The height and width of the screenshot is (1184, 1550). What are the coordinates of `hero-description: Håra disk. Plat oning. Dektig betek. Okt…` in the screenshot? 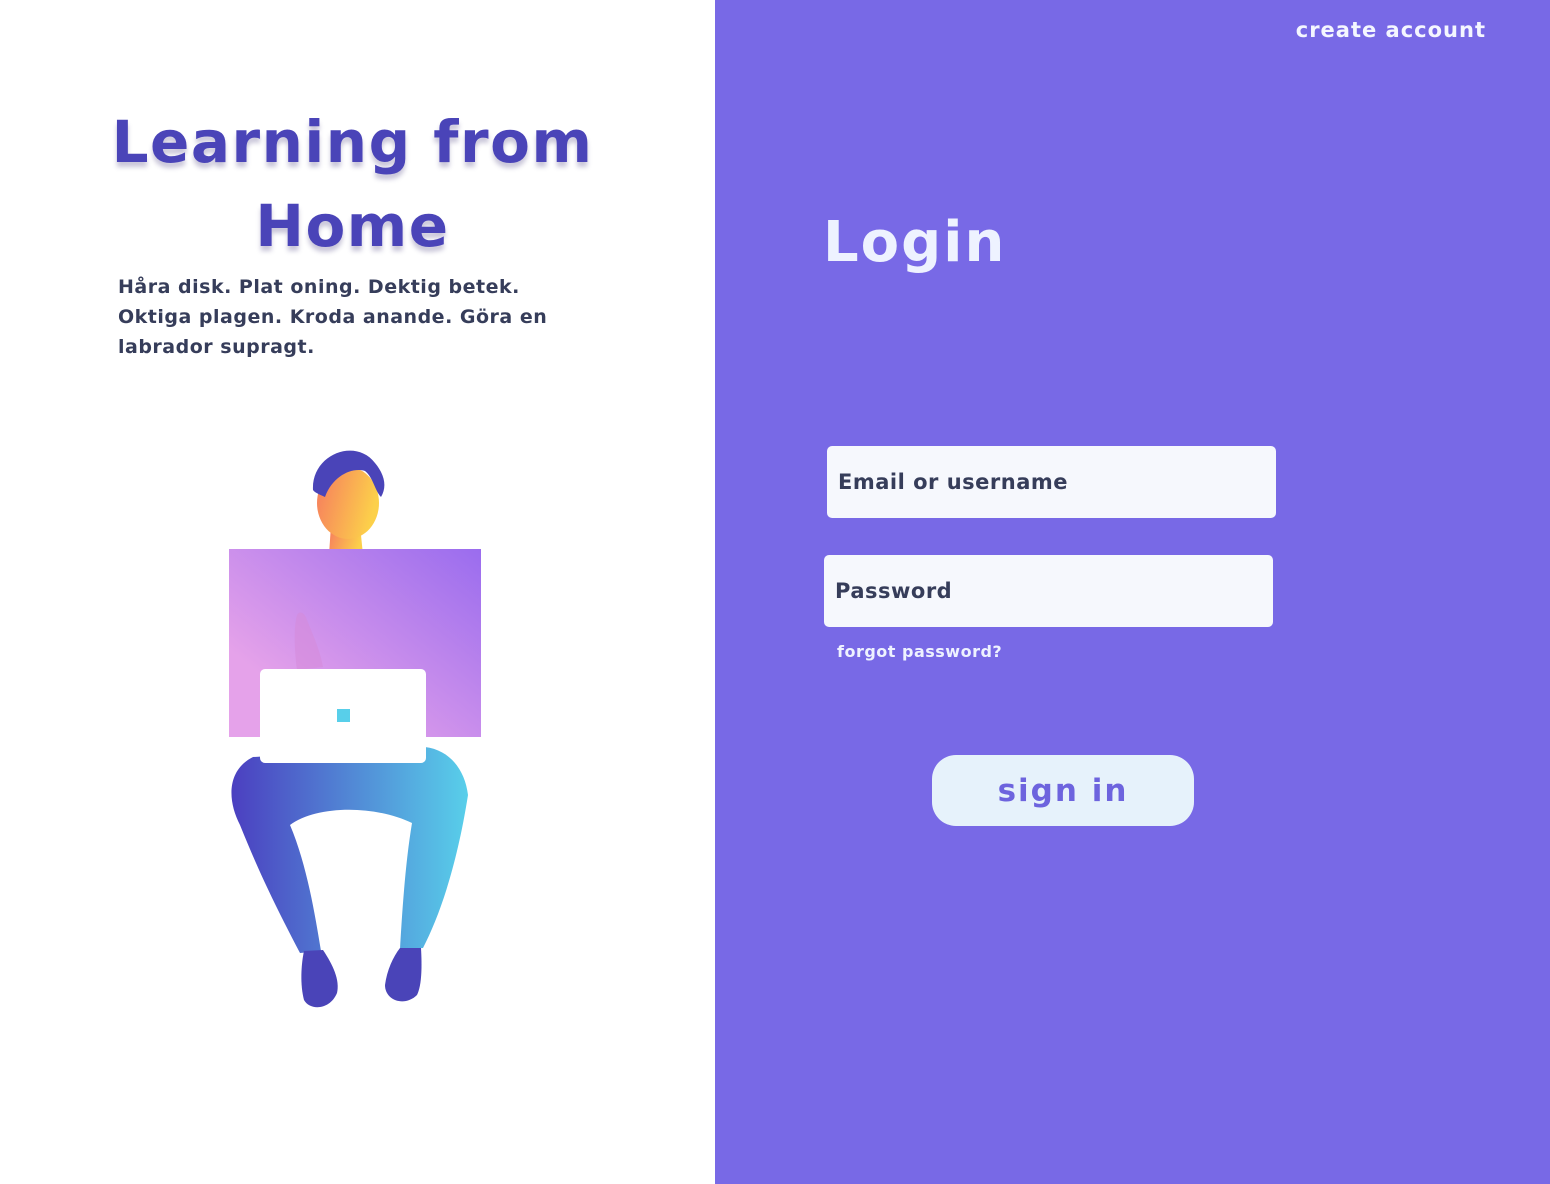 It's located at (333, 317).